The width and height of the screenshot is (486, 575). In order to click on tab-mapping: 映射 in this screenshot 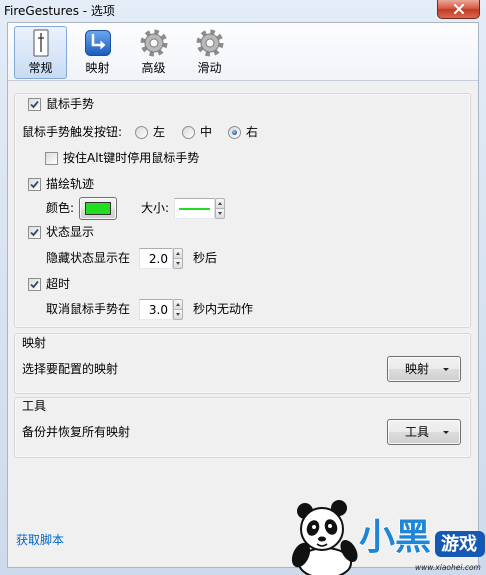, I will do `click(97, 52)`.